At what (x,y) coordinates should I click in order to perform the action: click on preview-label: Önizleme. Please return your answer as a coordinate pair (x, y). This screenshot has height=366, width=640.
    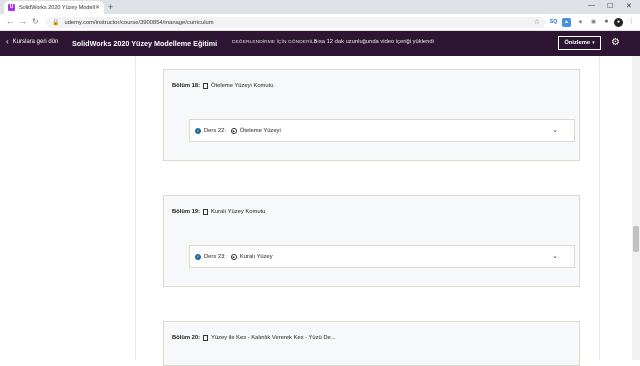
    Looking at the image, I should click on (577, 43).